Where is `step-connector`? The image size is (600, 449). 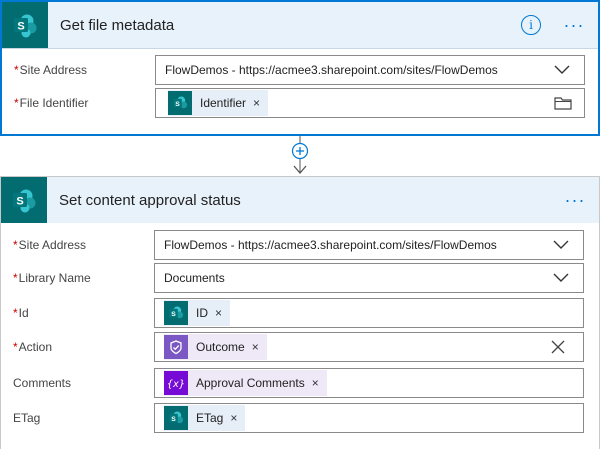
step-connector is located at coordinates (300, 156).